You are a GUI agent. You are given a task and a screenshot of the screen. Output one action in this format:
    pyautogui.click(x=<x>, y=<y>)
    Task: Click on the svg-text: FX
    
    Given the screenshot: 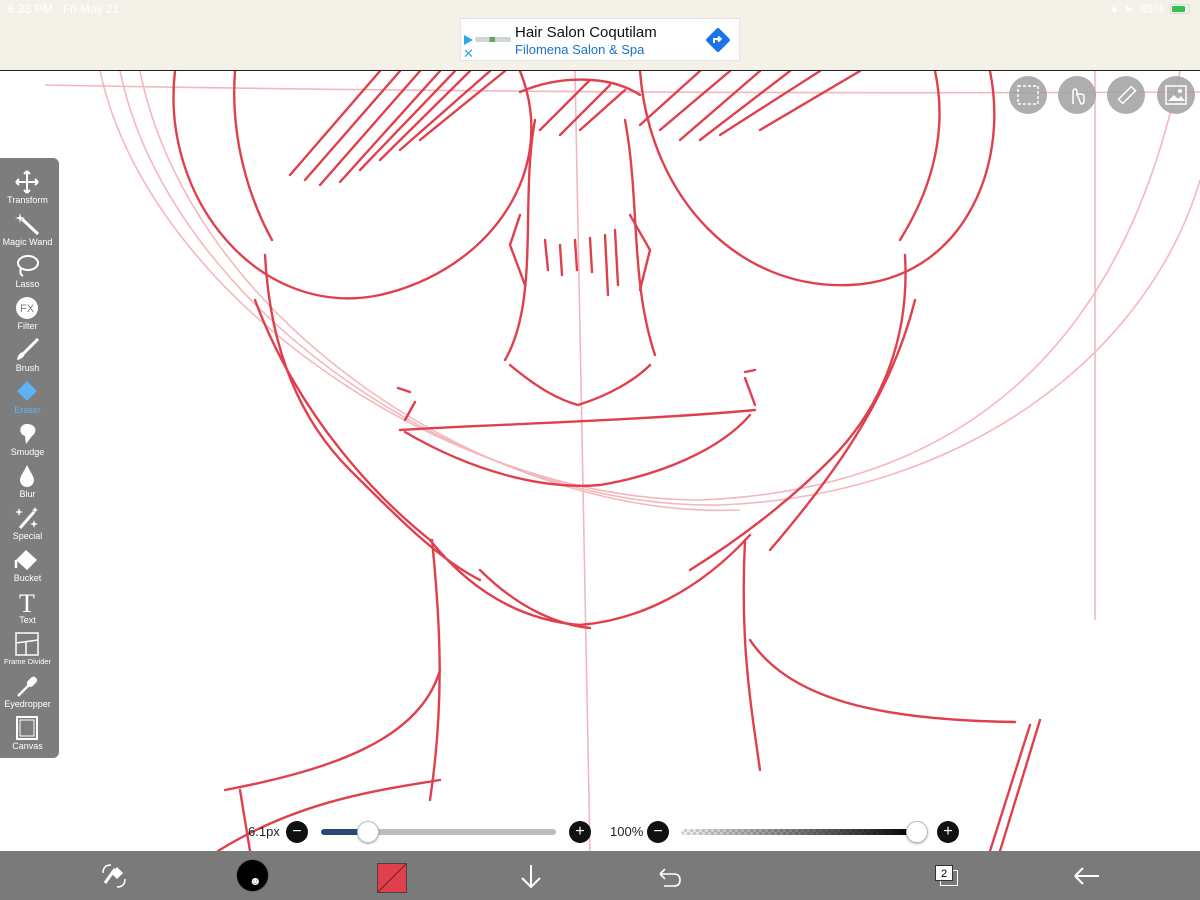 What is the action you would take?
    pyautogui.click(x=27, y=309)
    